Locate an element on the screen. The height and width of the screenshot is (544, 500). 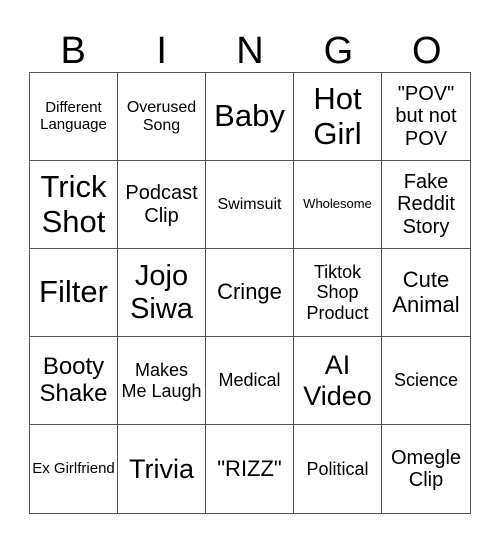
bingo-cell: AI Video is located at coordinates (338, 381).